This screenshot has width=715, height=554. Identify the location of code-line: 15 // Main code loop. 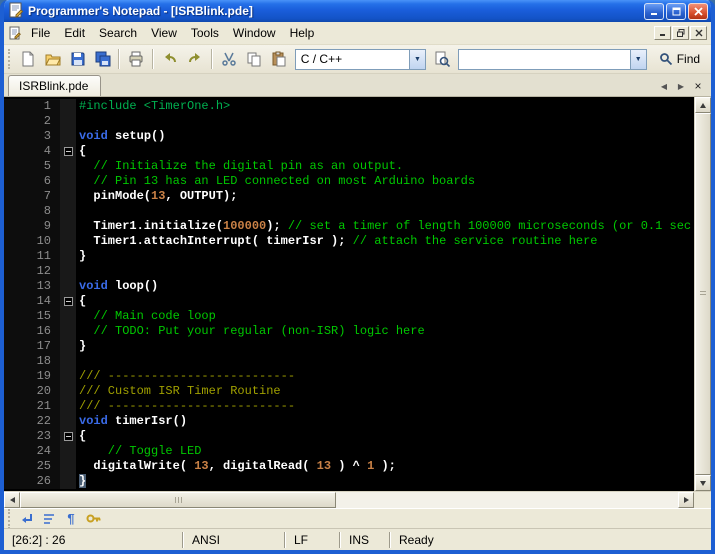
(349, 316).